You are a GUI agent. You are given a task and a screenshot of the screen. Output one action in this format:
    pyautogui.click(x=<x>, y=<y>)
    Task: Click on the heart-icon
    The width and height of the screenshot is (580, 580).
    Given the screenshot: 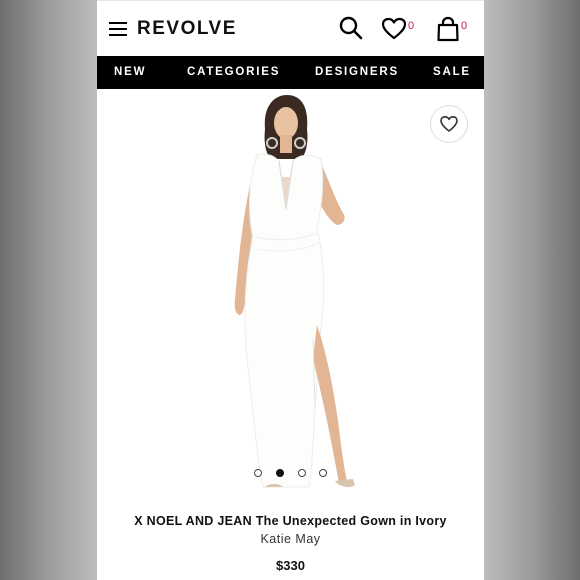 What is the action you would take?
    pyautogui.click(x=394, y=29)
    